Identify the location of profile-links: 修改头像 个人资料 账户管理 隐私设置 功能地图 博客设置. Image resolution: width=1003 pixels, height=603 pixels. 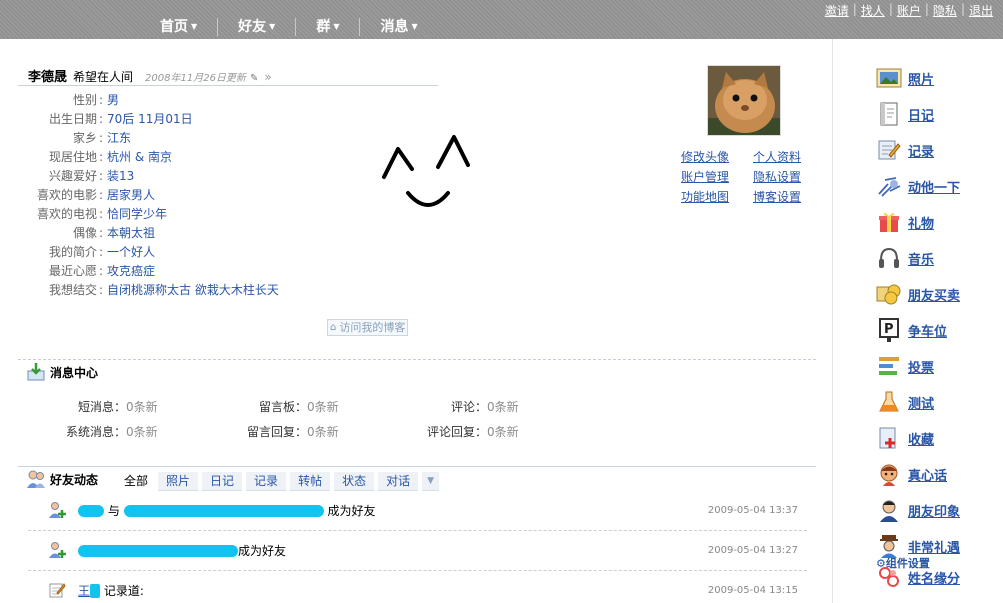
(747, 177).